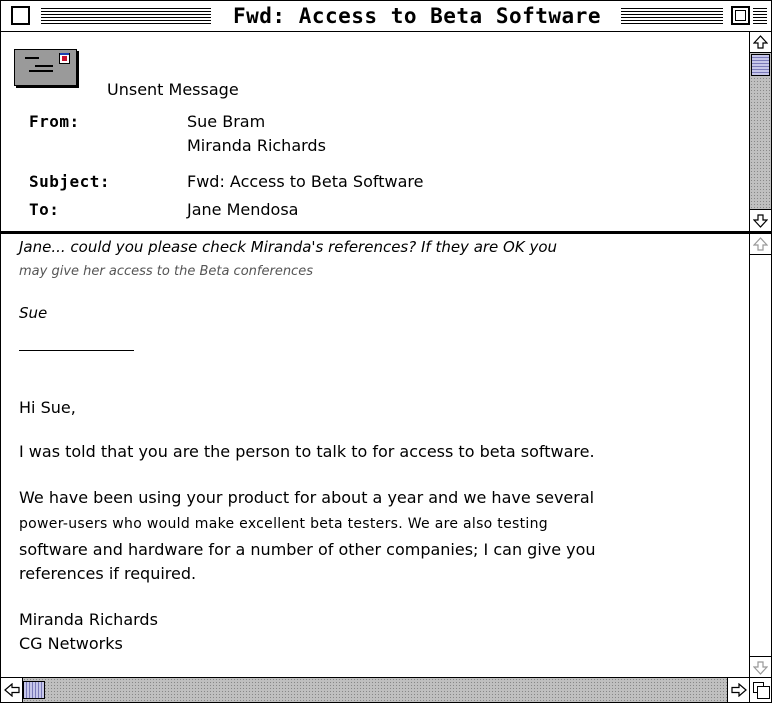 The image size is (772, 703). What do you see at coordinates (45, 67) in the screenshot?
I see `envelope-icon` at bounding box center [45, 67].